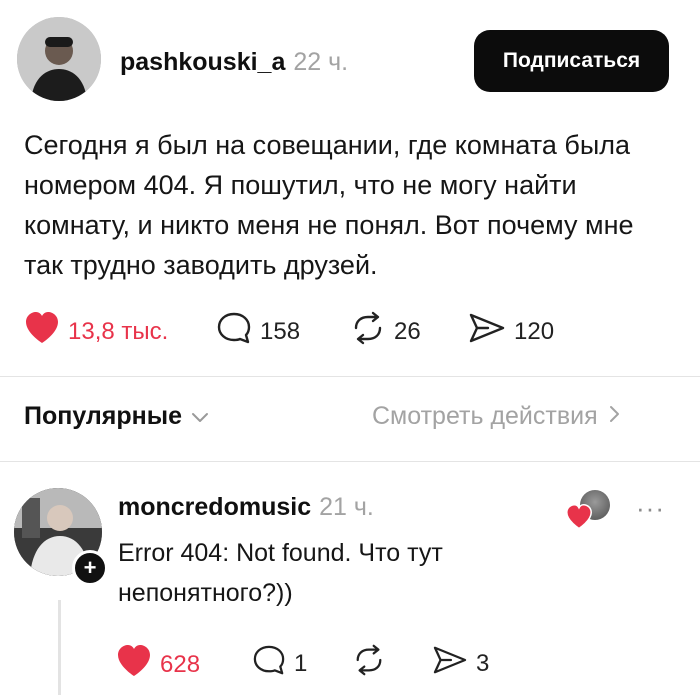 The width and height of the screenshot is (700, 695). What do you see at coordinates (180, 664) in the screenshot?
I see `comment-likes-count: 628` at bounding box center [180, 664].